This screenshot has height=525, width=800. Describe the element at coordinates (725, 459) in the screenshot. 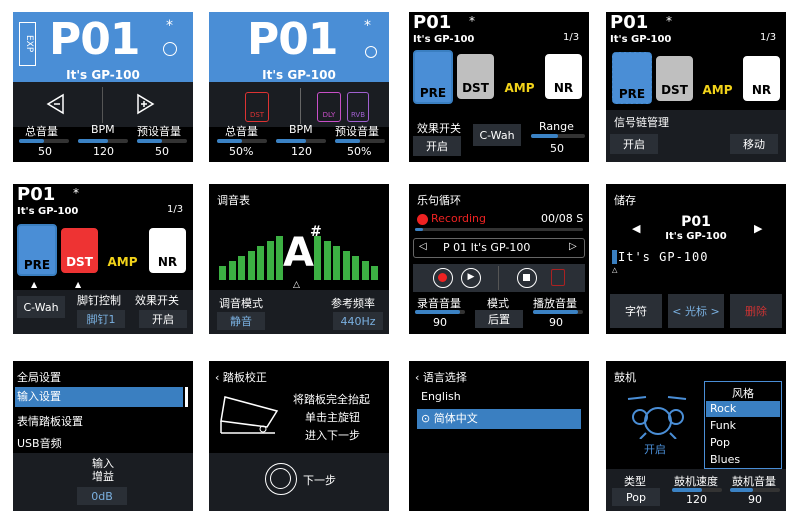

I see `style-option-blues: Blues` at that location.